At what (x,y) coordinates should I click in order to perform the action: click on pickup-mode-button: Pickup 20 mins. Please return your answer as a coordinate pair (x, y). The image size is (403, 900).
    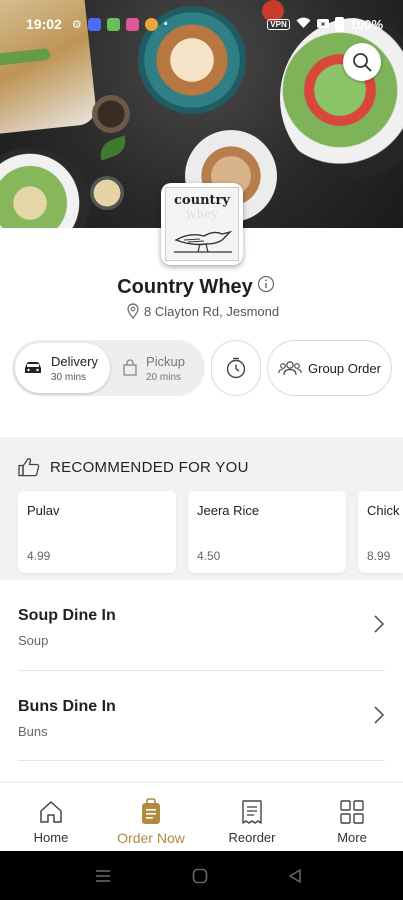
    Looking at the image, I should click on (163, 368).